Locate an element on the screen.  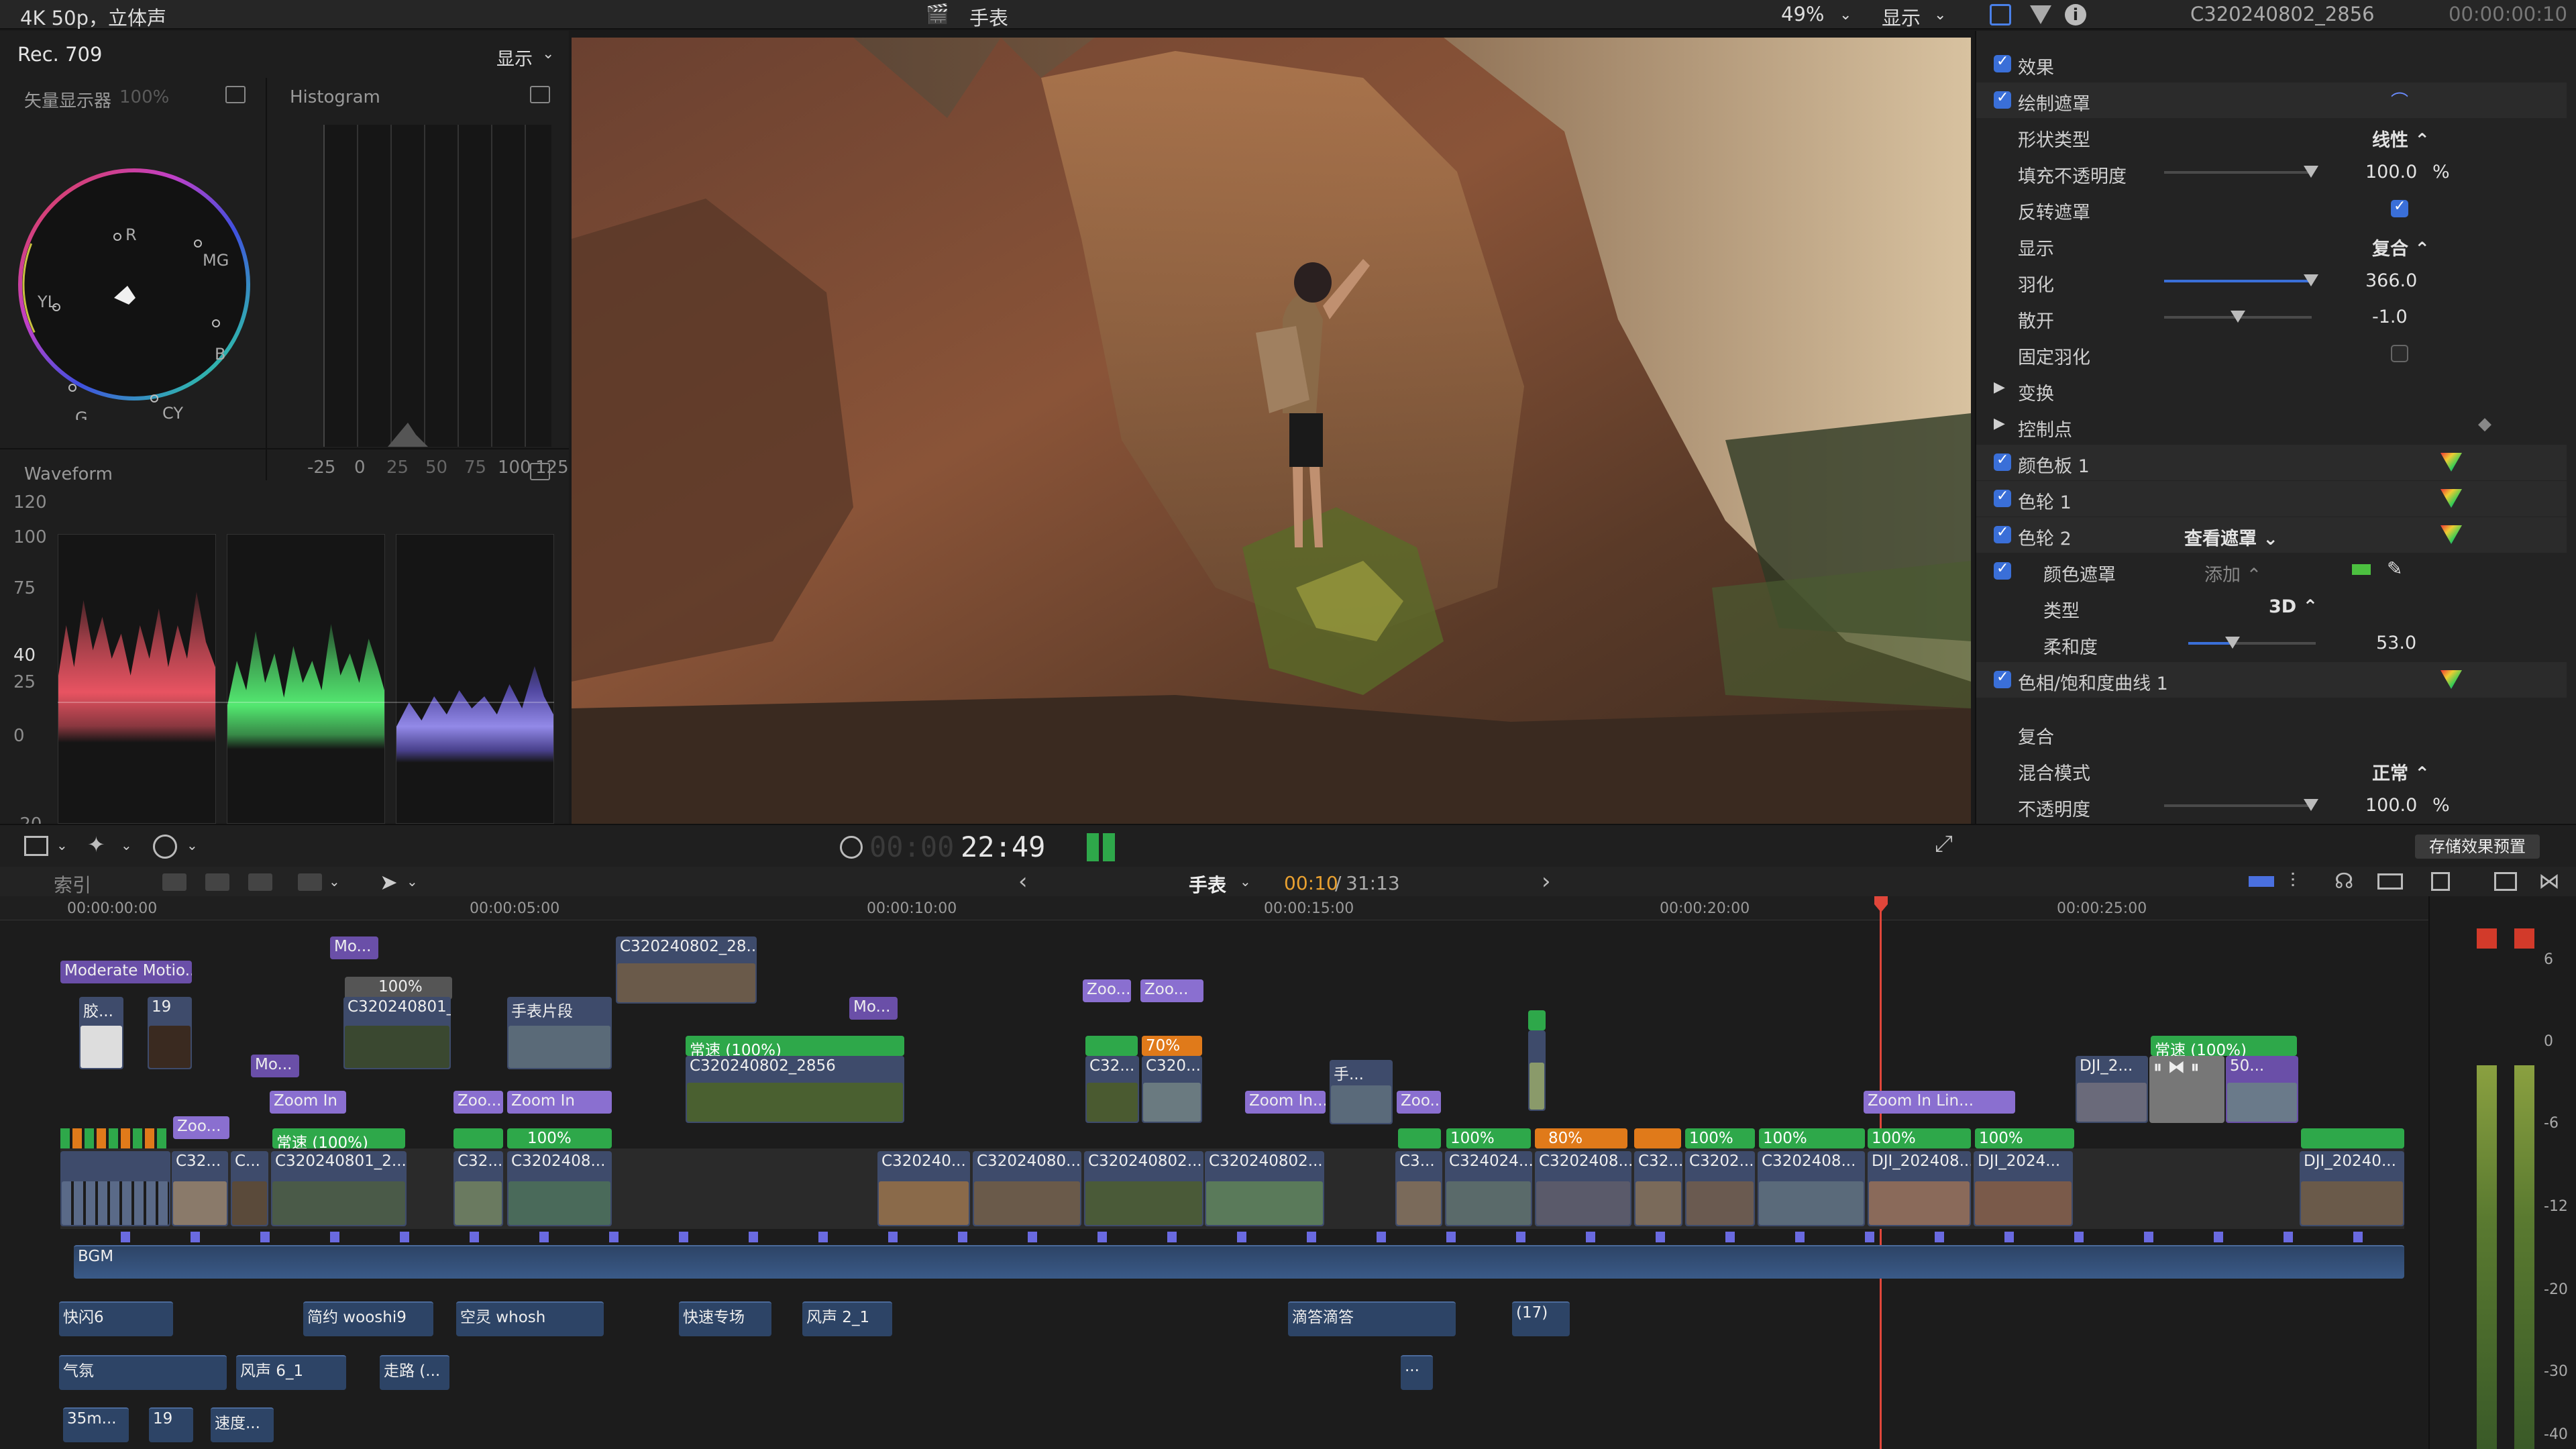
eyedropper-icon: ✎ is located at coordinates (2394, 568).